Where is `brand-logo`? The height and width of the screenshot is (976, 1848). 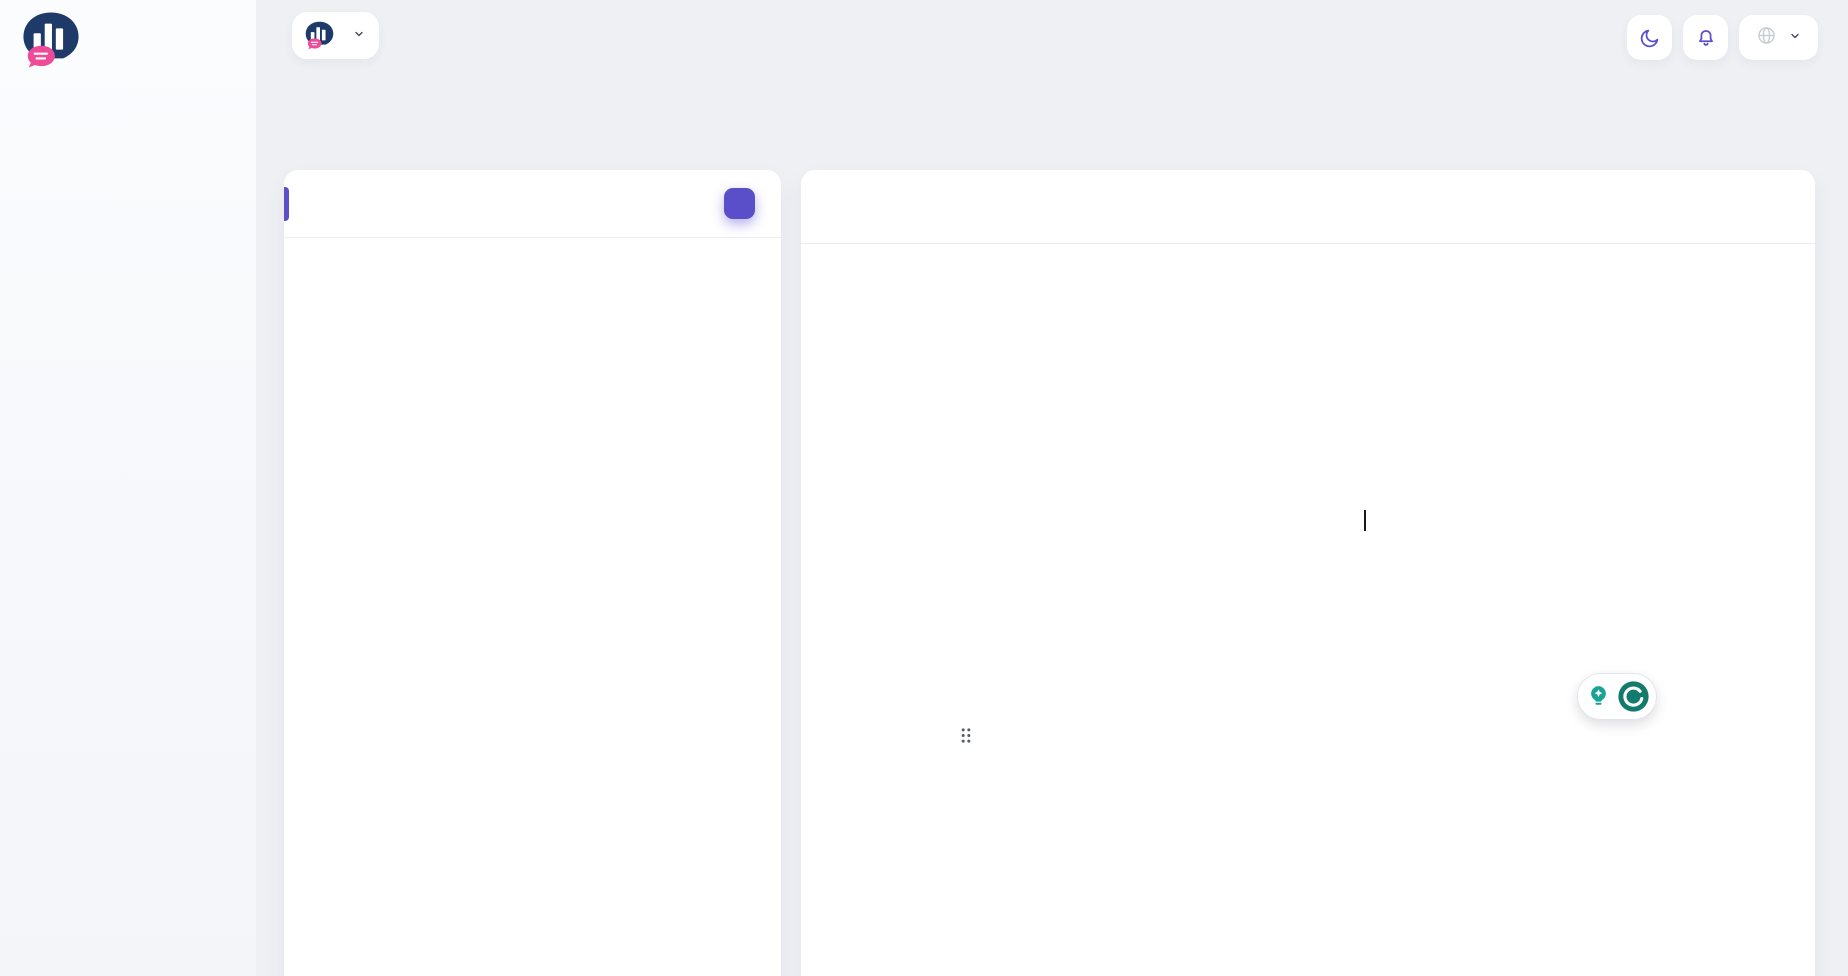
brand-logo is located at coordinates (56, 40).